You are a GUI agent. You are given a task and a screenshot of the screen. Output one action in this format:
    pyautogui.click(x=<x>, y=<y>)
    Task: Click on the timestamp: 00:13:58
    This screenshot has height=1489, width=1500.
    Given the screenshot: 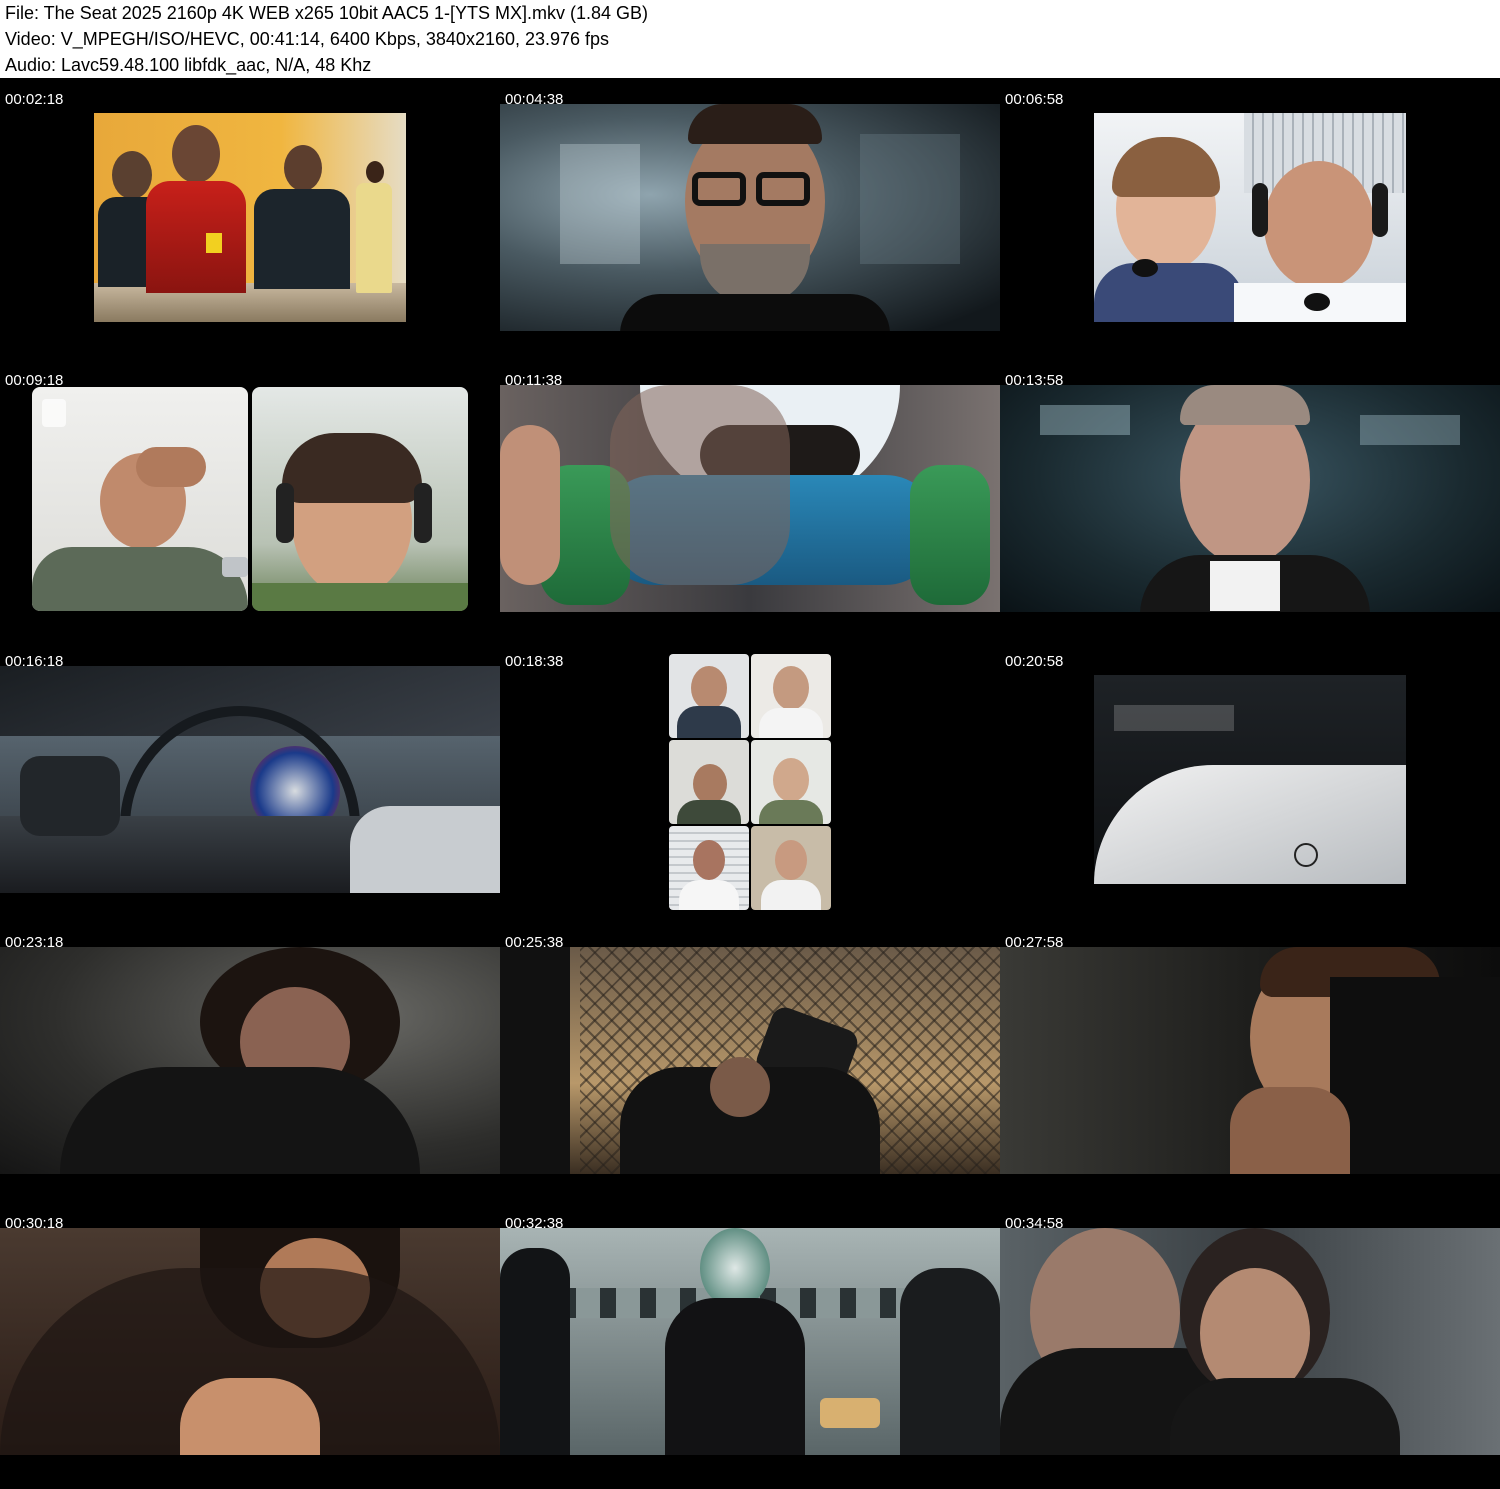 What is the action you would take?
    pyautogui.click(x=1034, y=380)
    